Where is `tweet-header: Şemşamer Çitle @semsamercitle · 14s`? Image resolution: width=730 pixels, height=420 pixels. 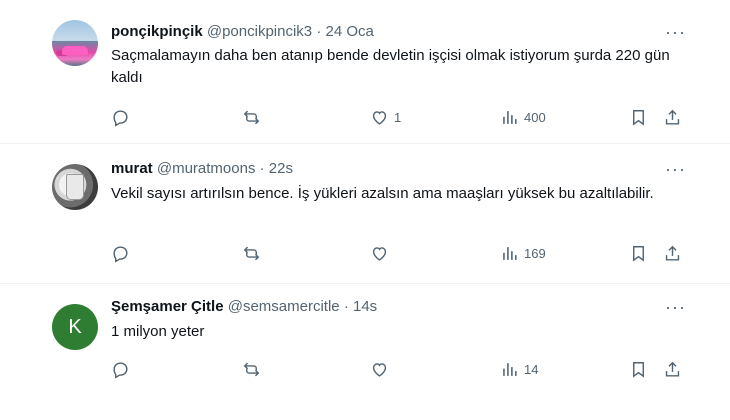 tweet-header: Şemşamer Çitle @semsamercitle · 14s is located at coordinates (244, 307).